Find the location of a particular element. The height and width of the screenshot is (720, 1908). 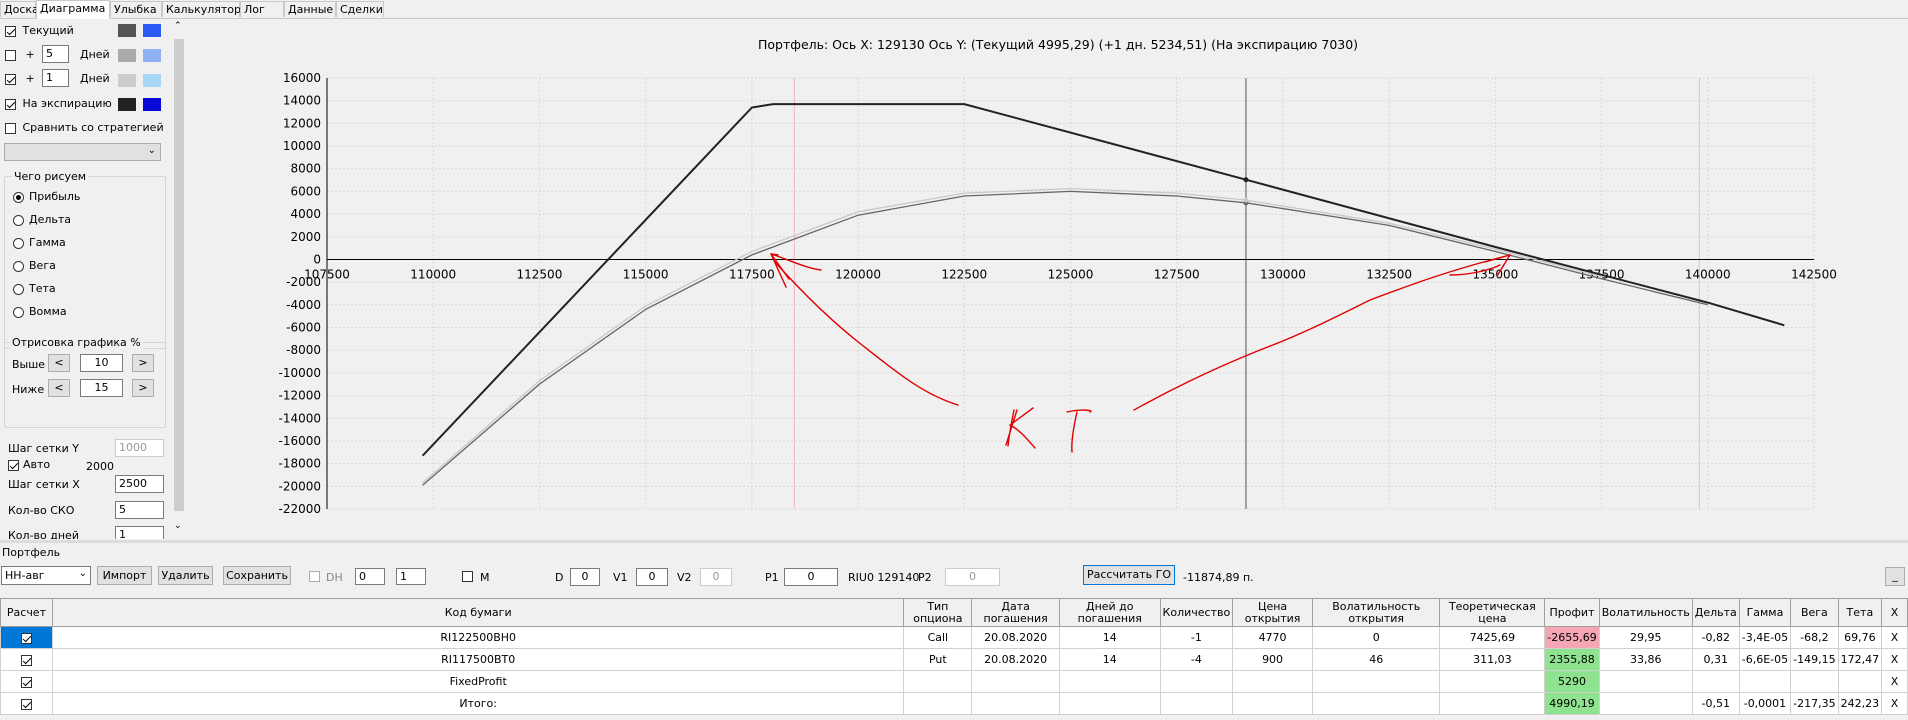

col-header: Расчет is located at coordinates (26, 612).